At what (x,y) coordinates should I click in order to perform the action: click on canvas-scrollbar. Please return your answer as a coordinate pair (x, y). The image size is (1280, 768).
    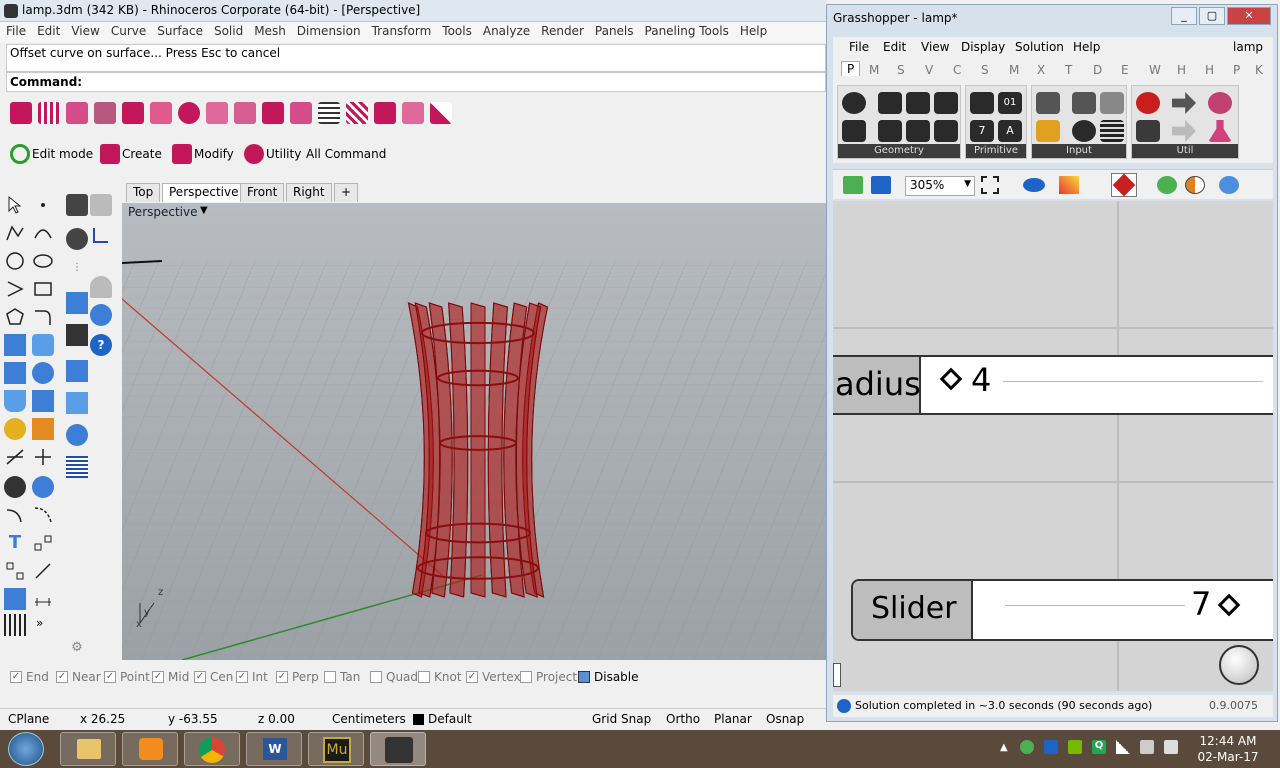
    Looking at the image, I should click on (837, 675).